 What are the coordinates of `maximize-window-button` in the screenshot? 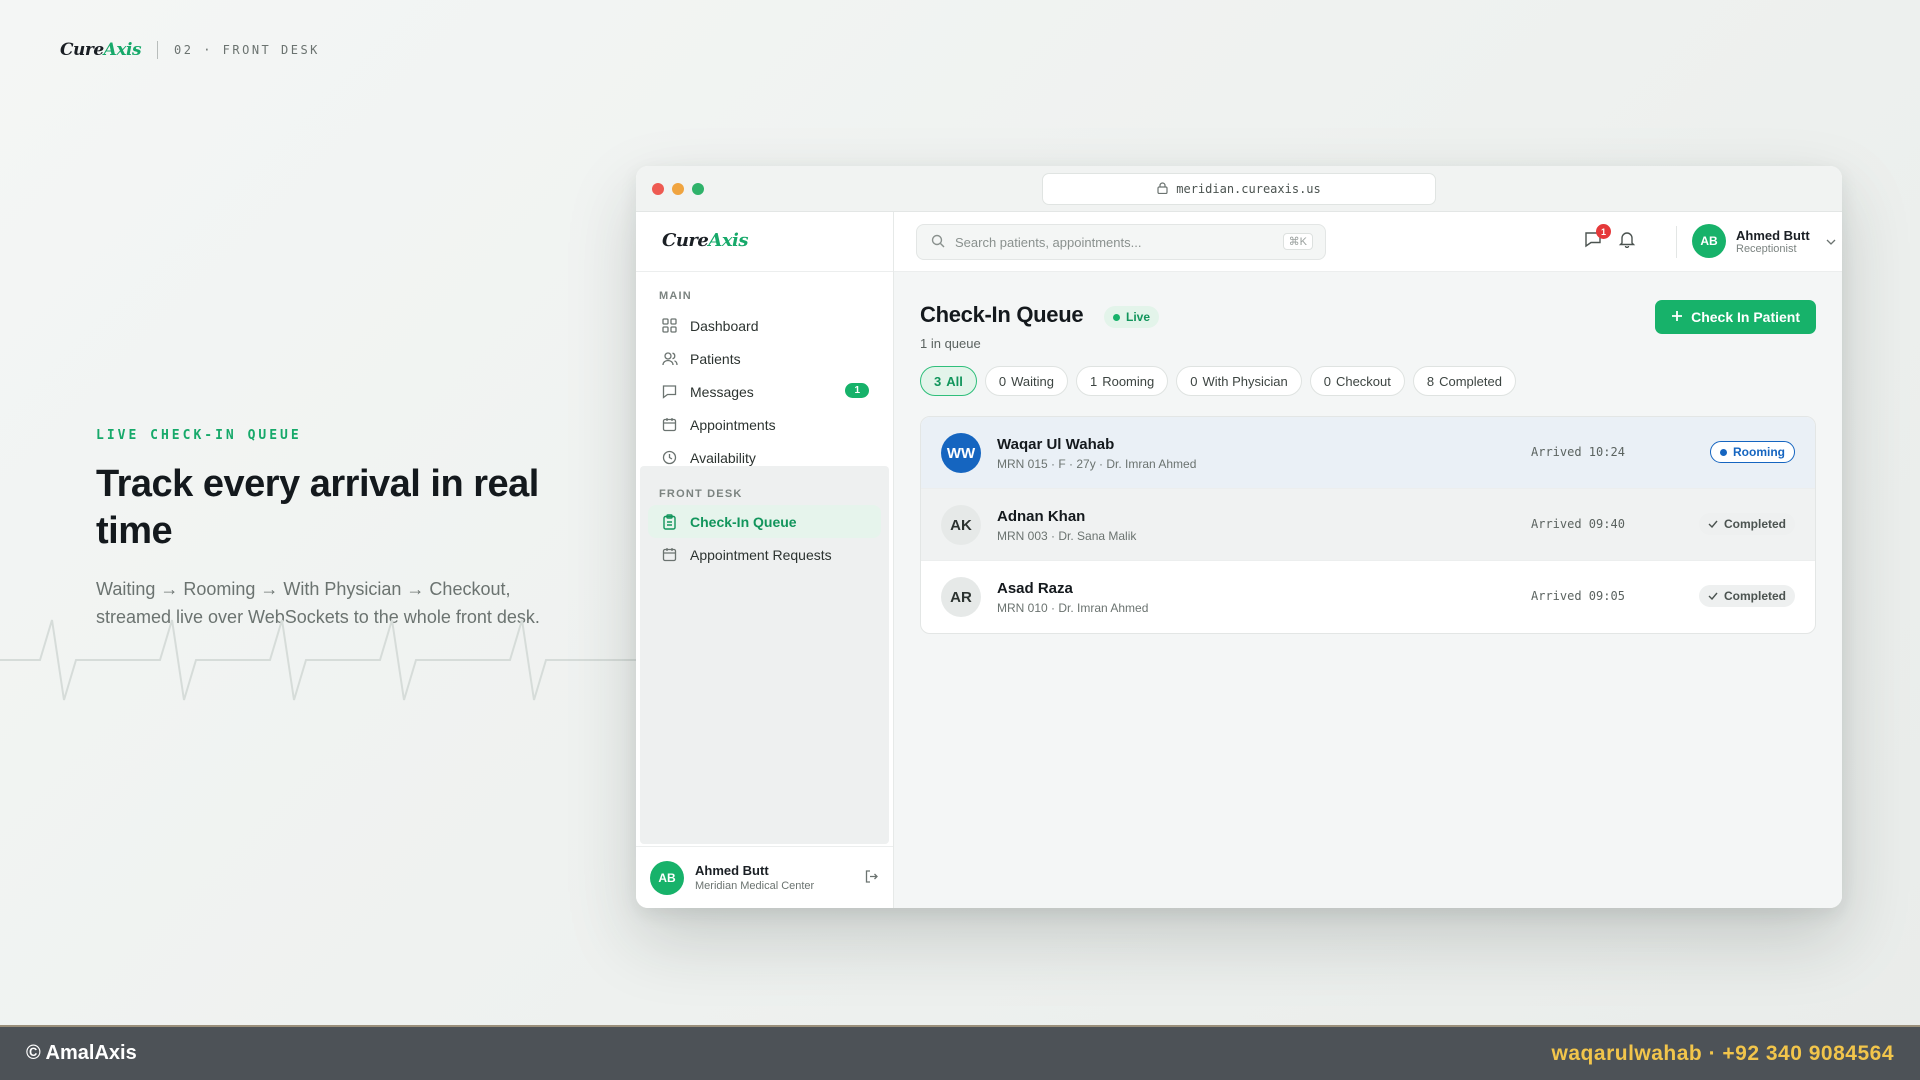 It's located at (698, 189).